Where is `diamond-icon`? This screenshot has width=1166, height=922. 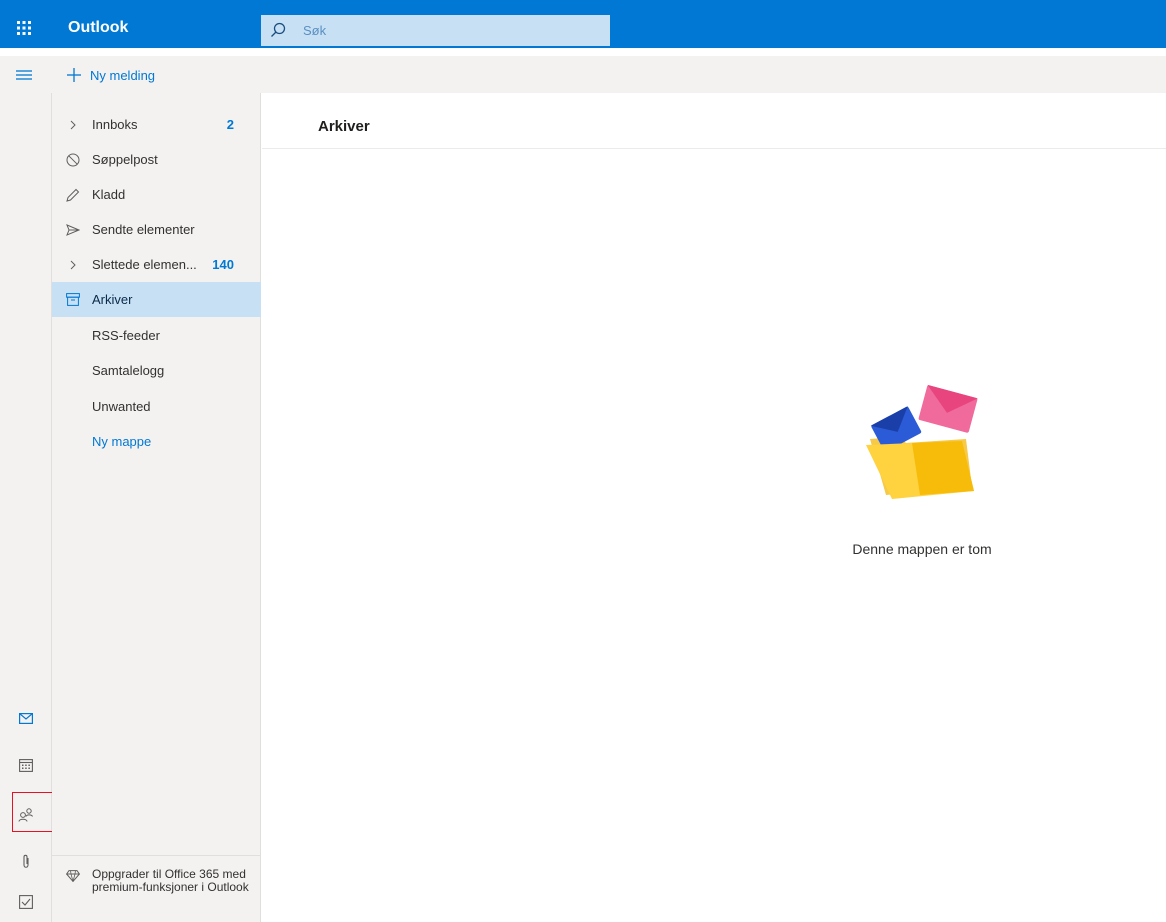 diamond-icon is located at coordinates (73, 876).